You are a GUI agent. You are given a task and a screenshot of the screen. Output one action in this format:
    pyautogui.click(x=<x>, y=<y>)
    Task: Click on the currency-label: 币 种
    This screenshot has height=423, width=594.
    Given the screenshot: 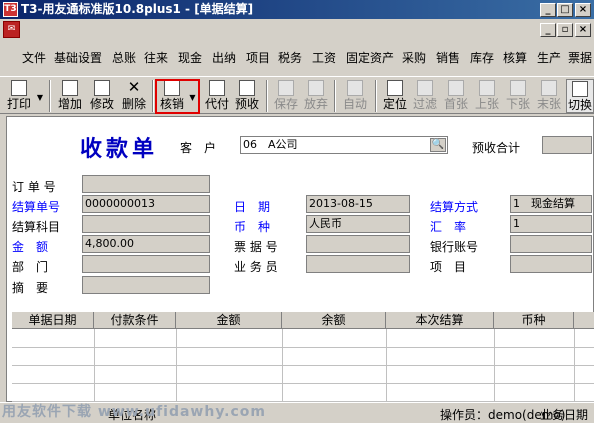 What is the action you would take?
    pyautogui.click(x=252, y=227)
    